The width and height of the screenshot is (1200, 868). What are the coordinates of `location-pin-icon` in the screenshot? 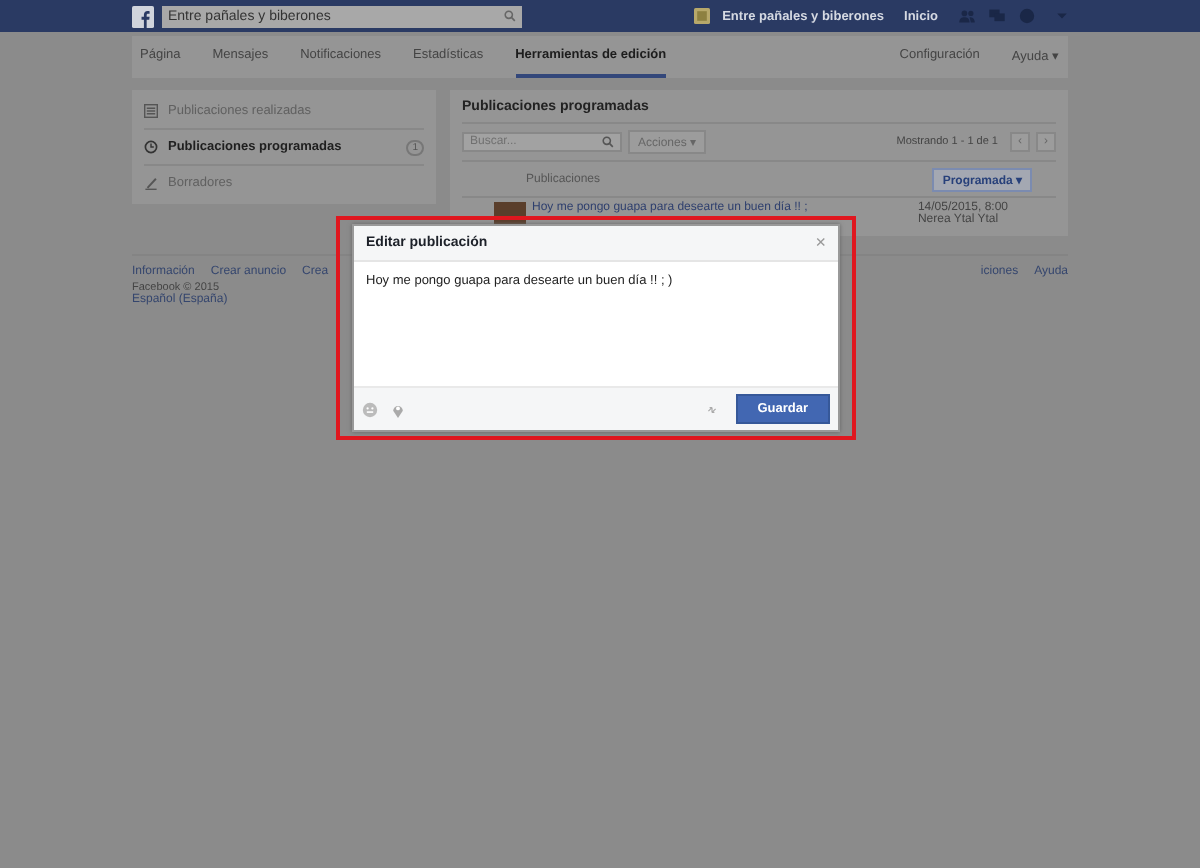 It's located at (398, 409).